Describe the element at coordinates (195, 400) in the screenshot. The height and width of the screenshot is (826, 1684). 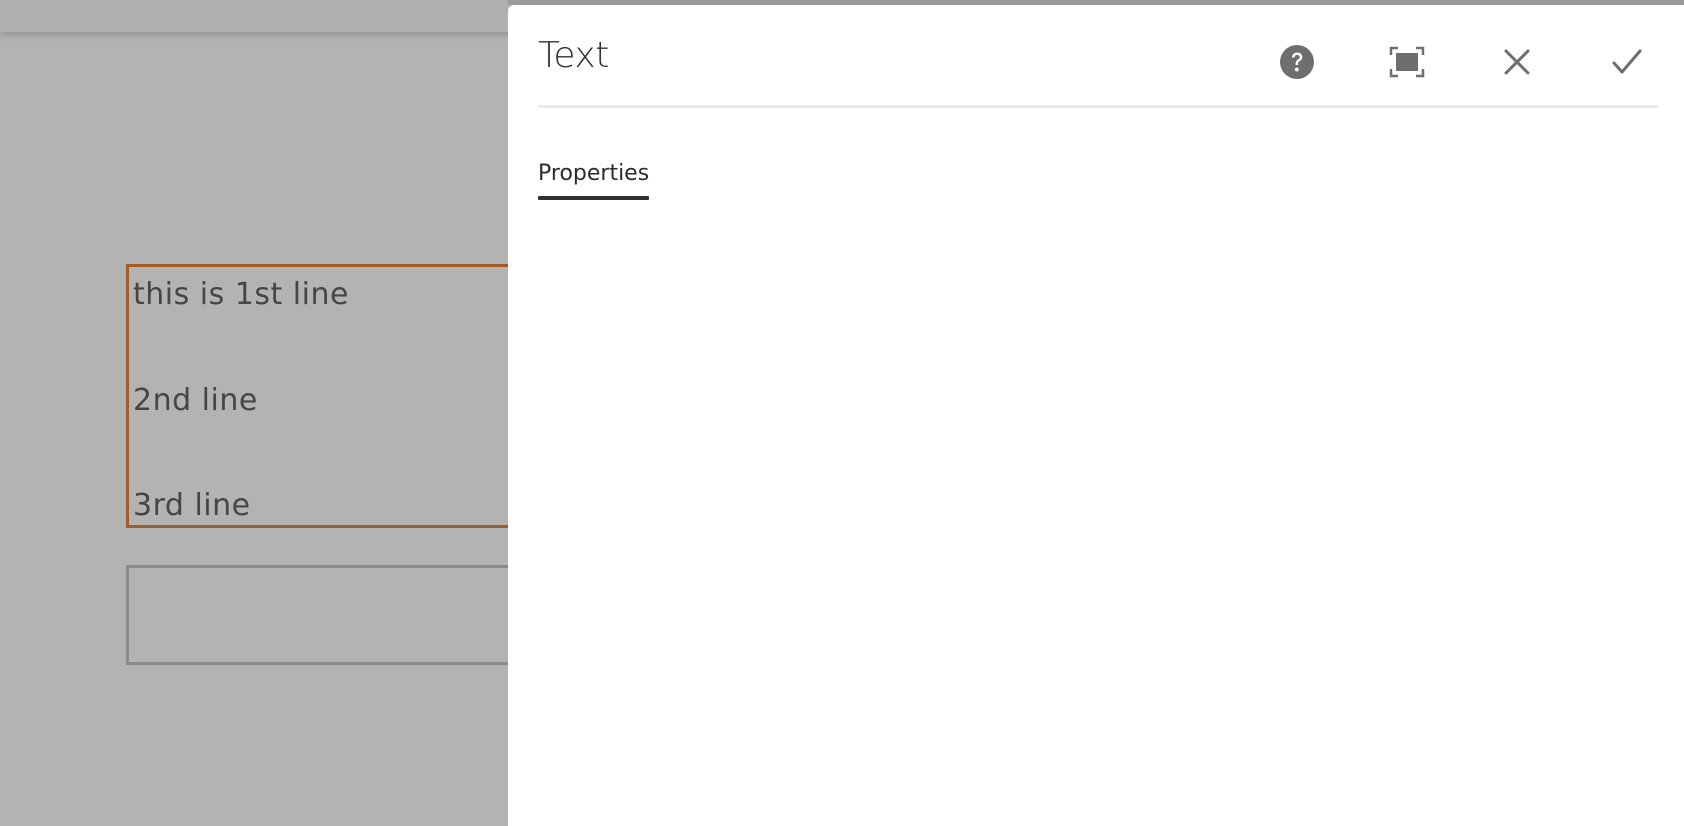
I see `text-line-2: 2nd line` at that location.